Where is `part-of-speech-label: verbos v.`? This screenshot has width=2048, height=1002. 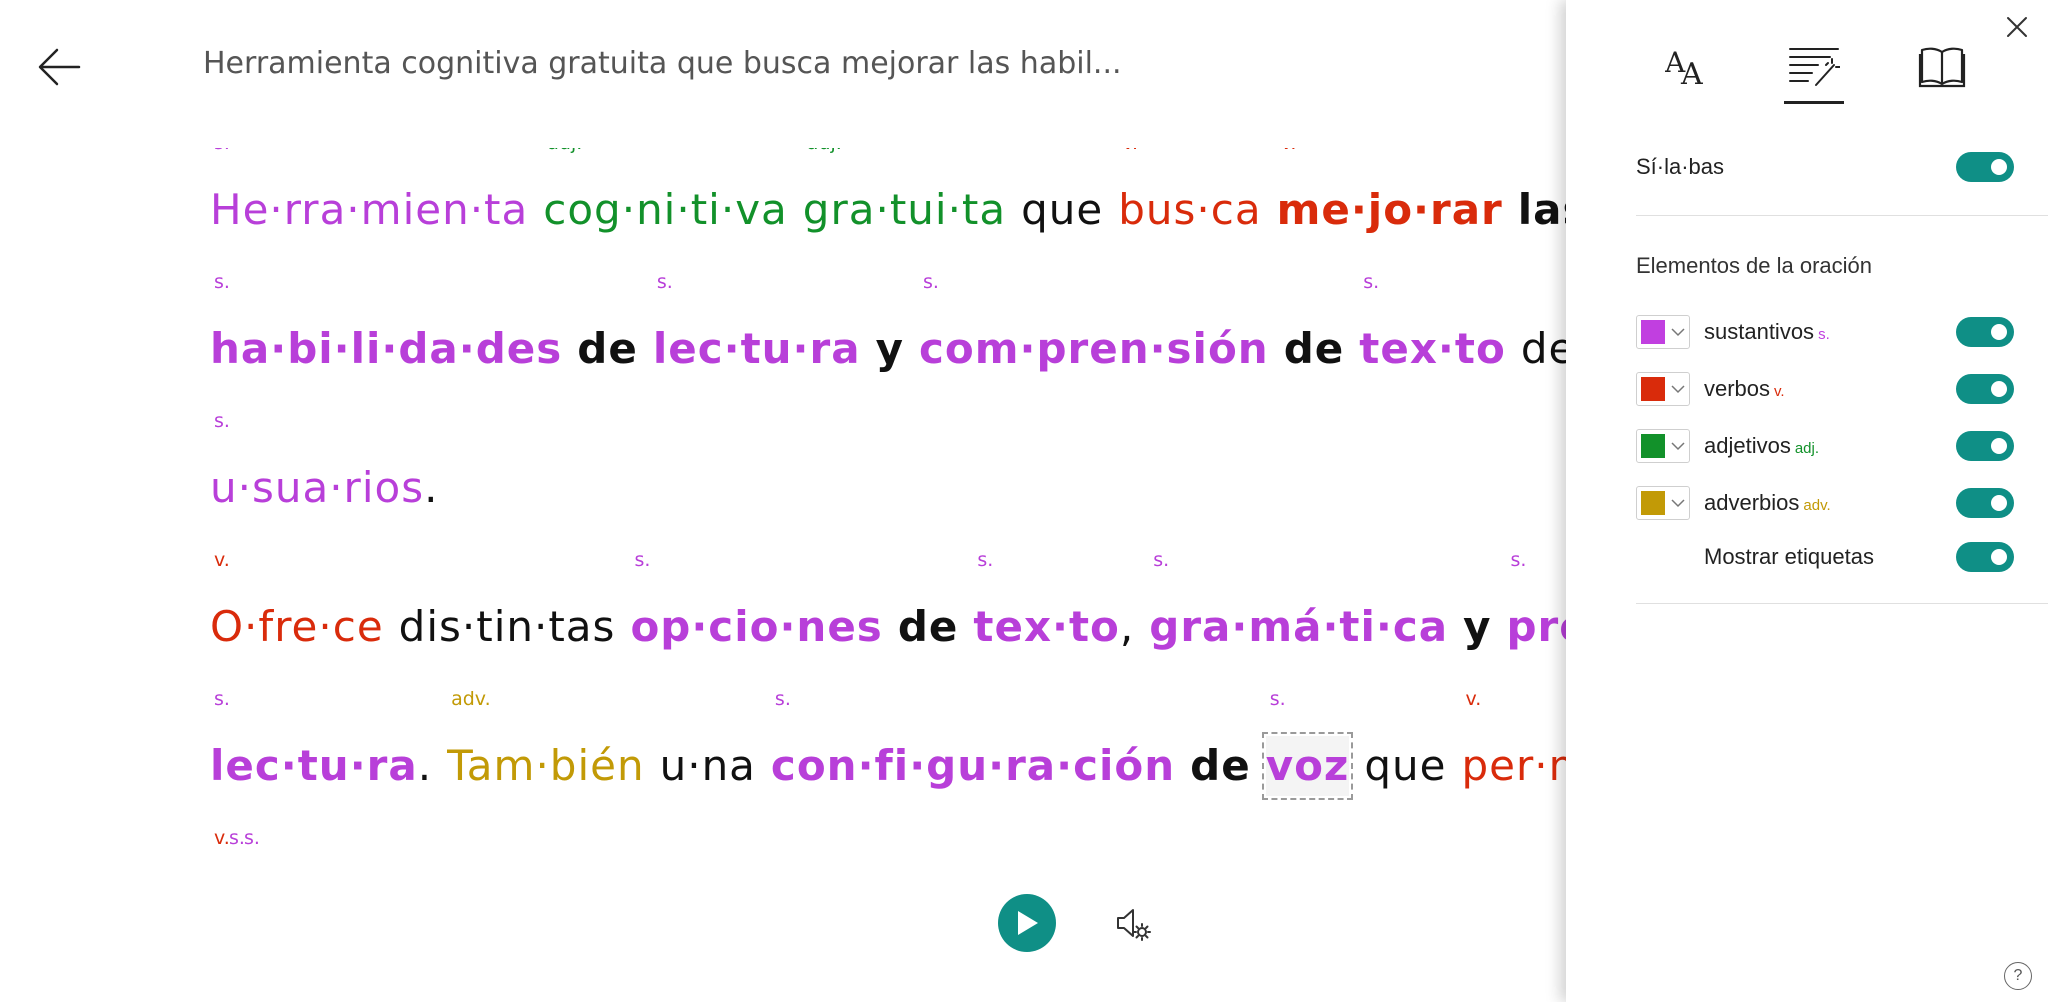
part-of-speech-label: verbos v. is located at coordinates (1744, 389).